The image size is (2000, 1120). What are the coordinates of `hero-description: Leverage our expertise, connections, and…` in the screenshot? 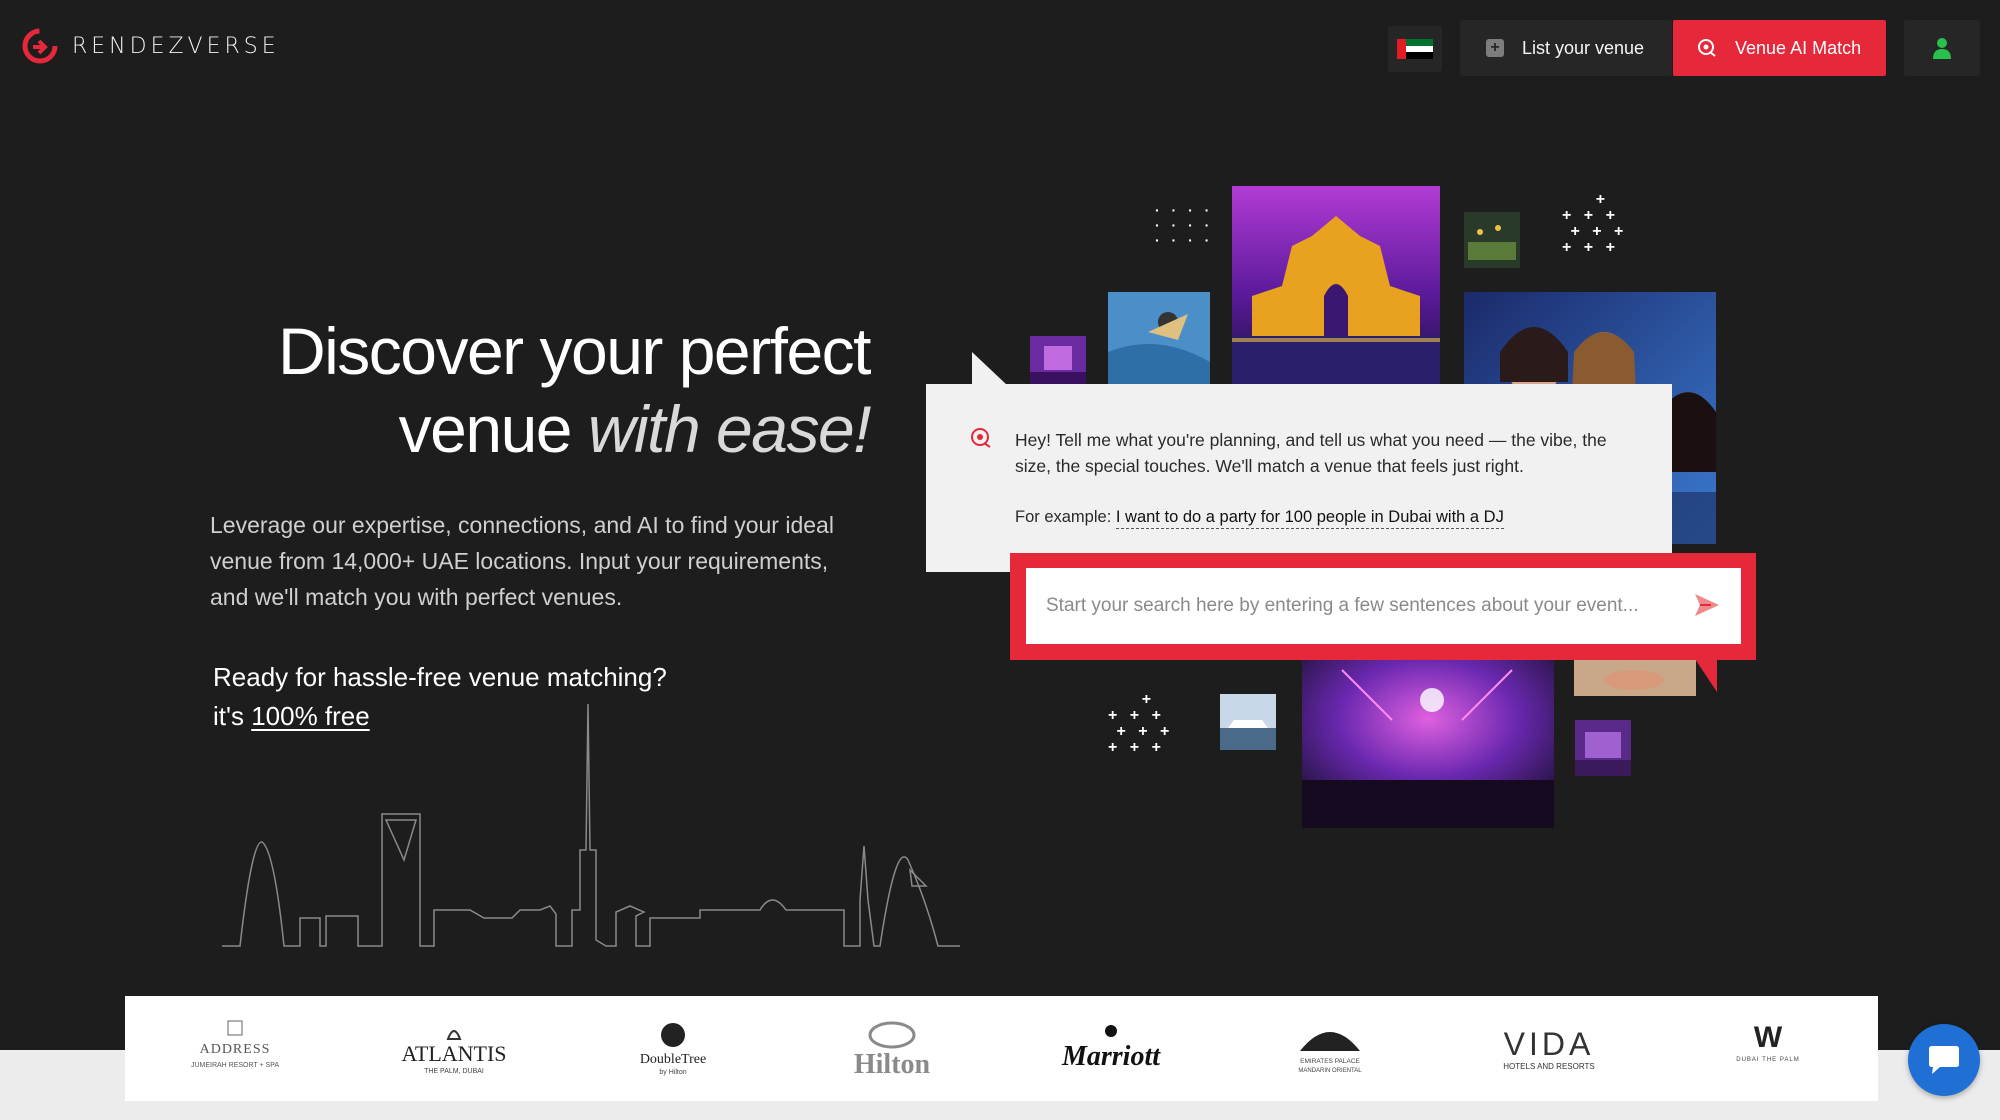 It's located at (522, 561).